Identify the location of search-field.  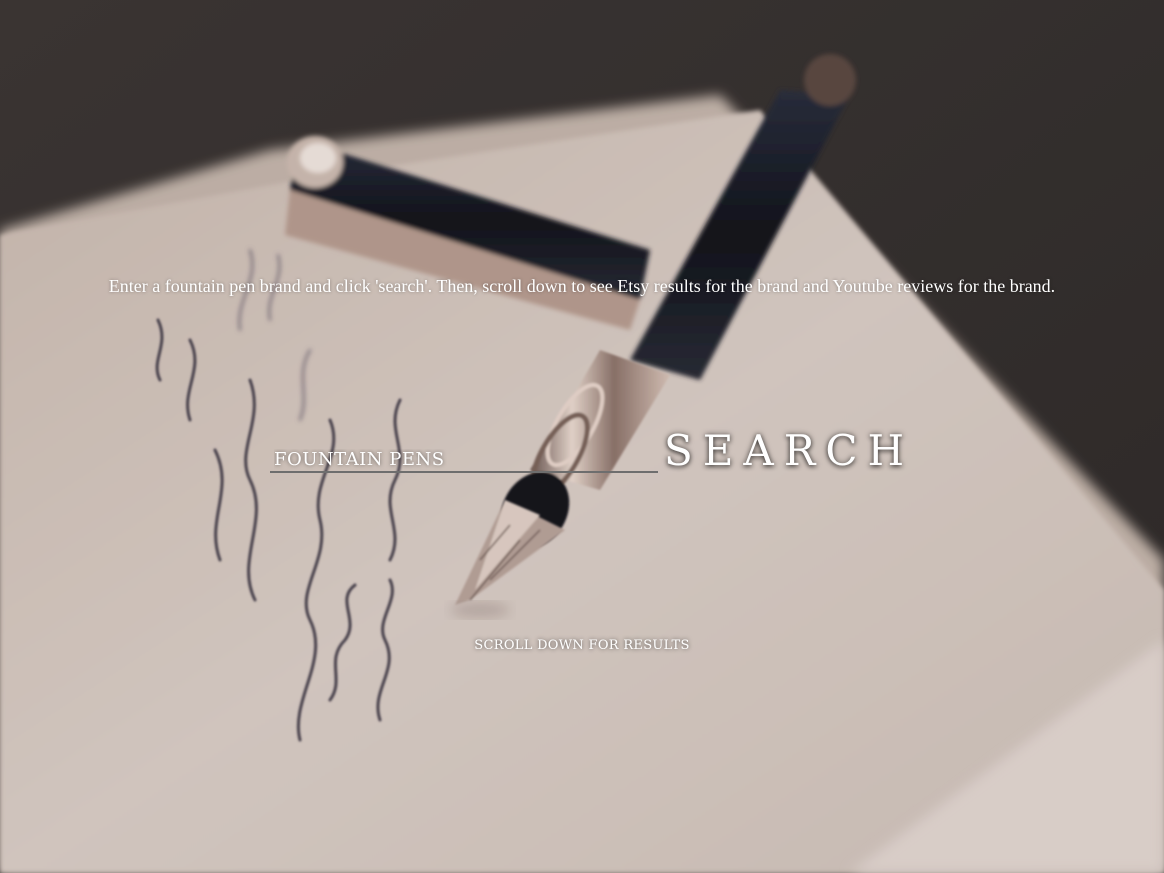
(464, 458).